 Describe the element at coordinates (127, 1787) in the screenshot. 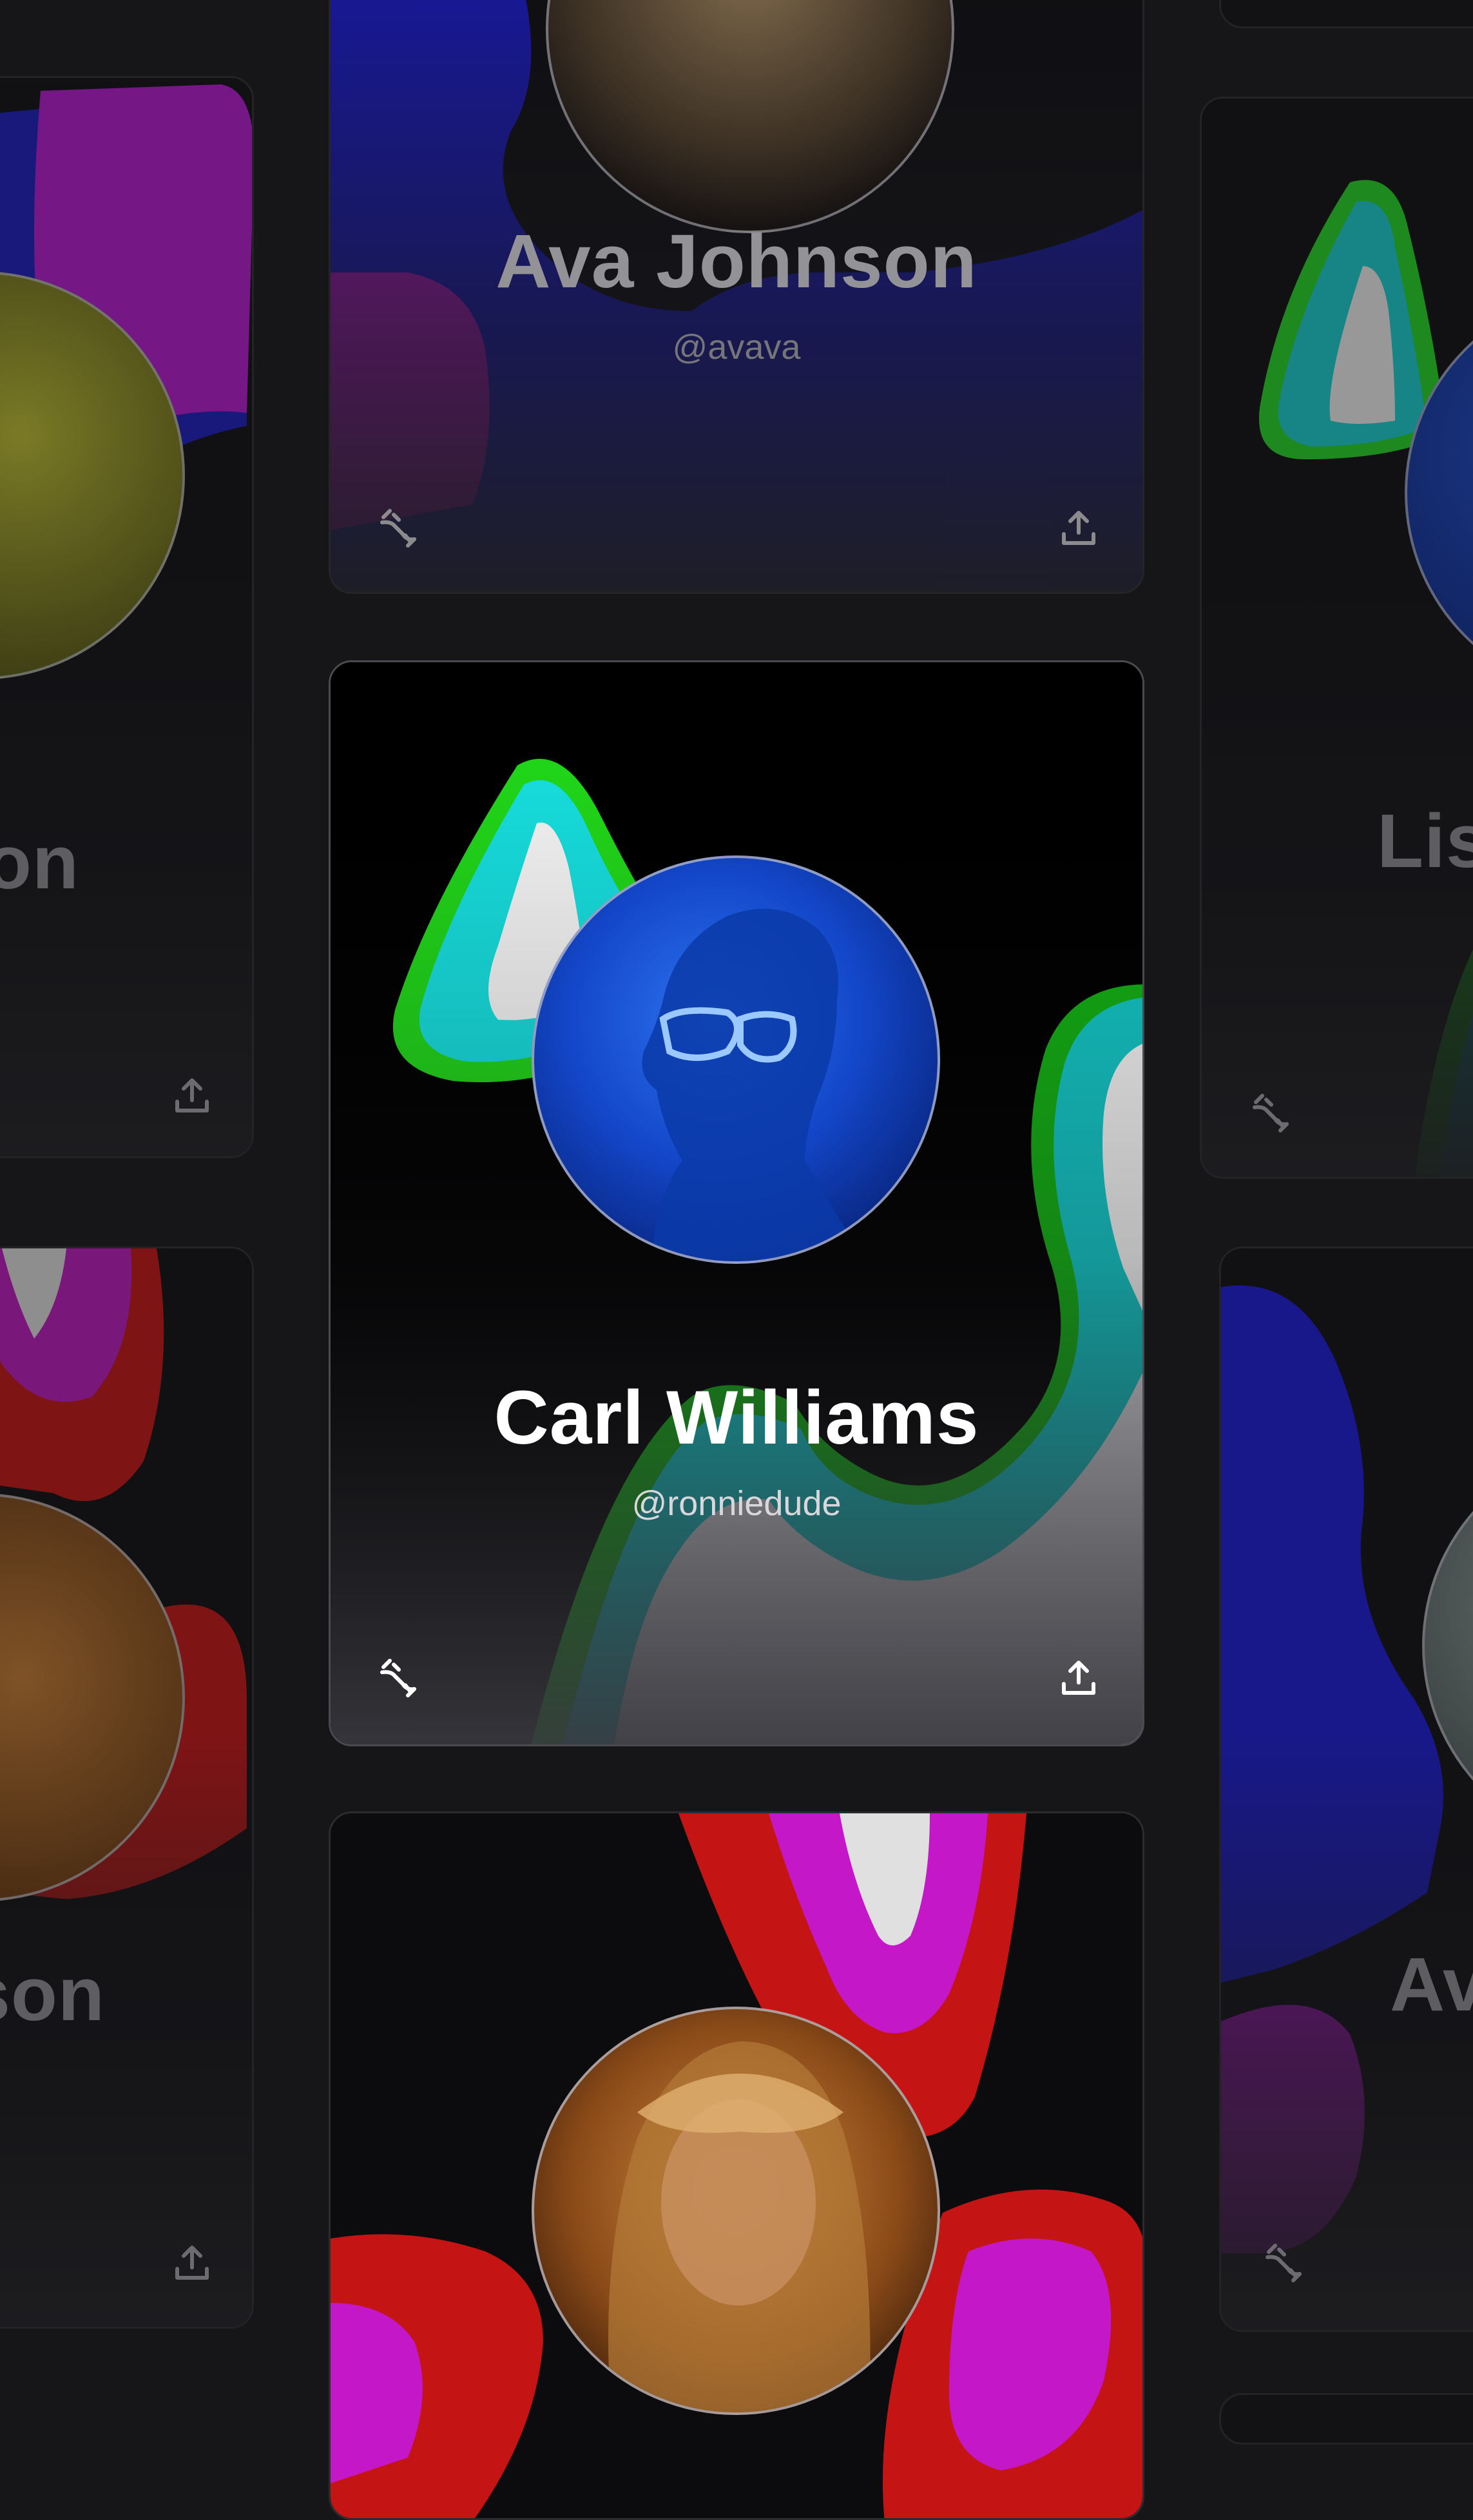

I see `profile-card-left-bottom: oson` at that location.